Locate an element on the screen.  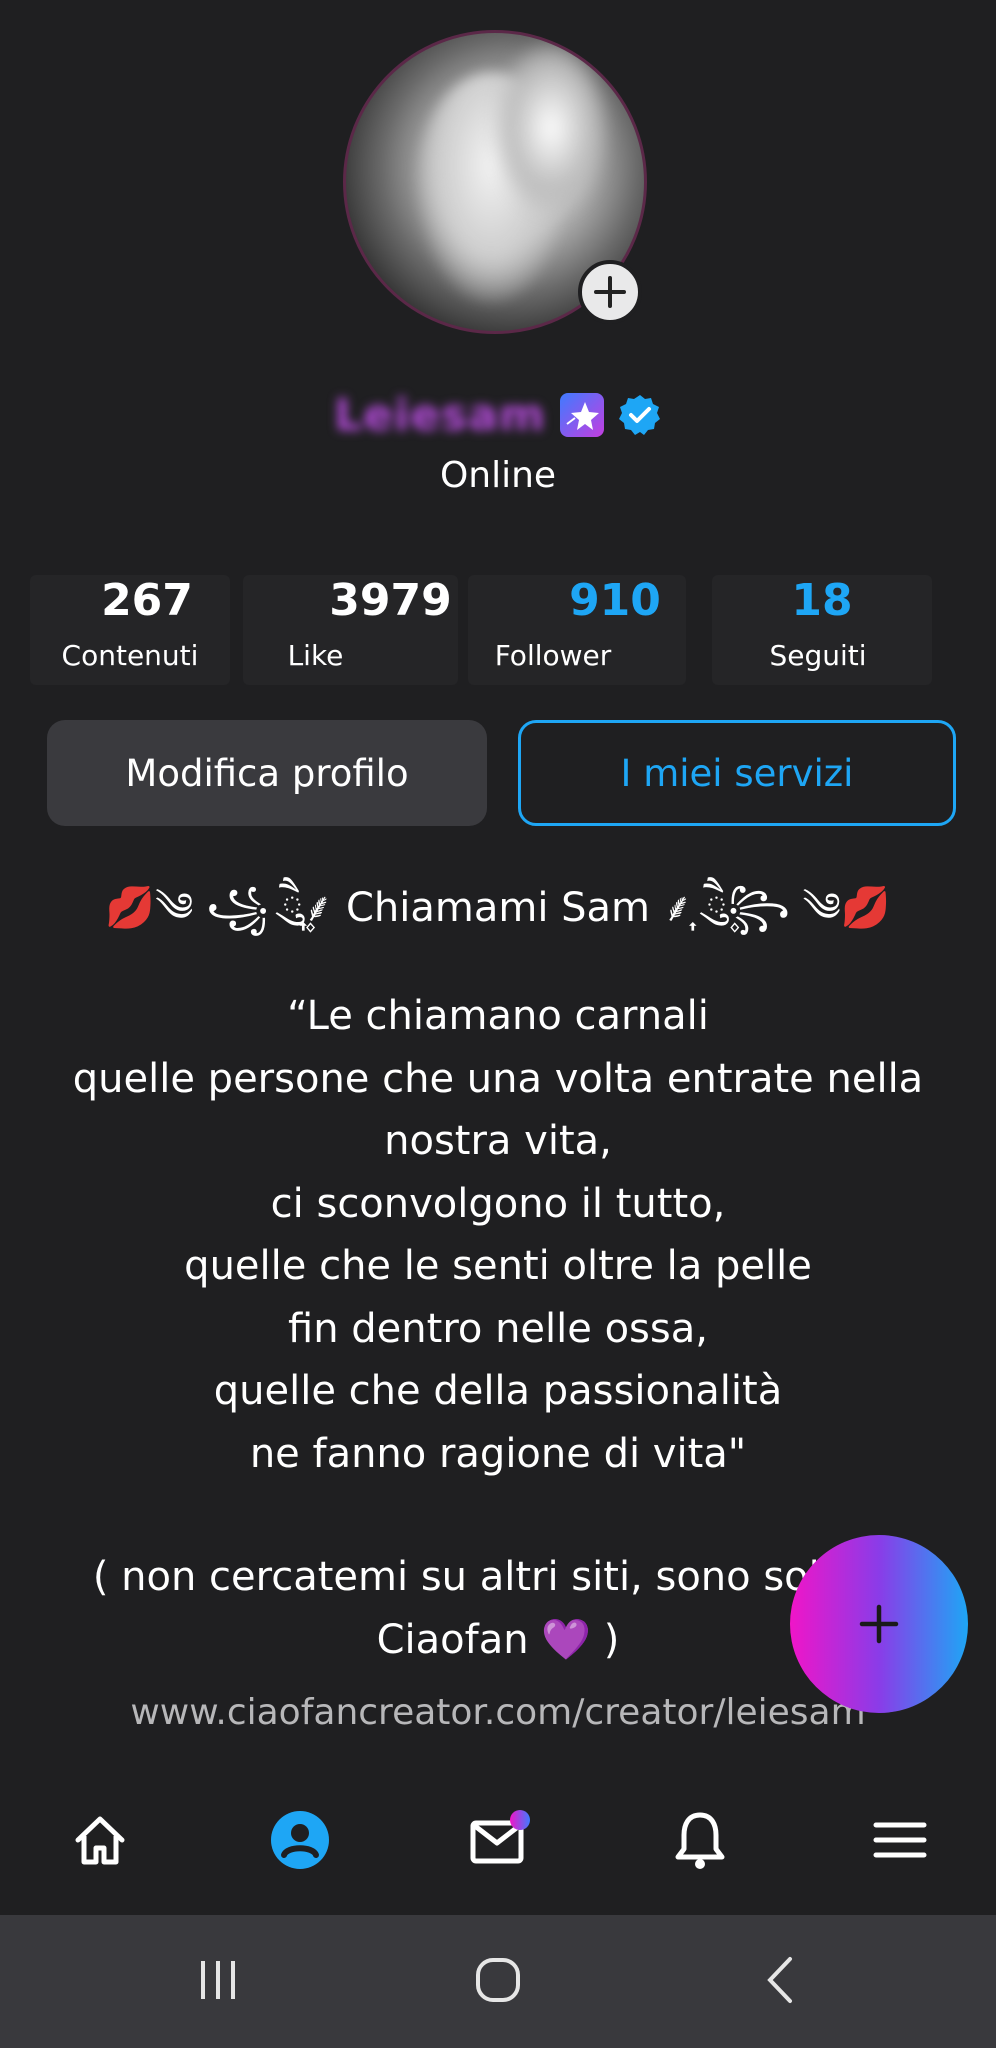
stat-label: Follower is located at coordinates (553, 655).